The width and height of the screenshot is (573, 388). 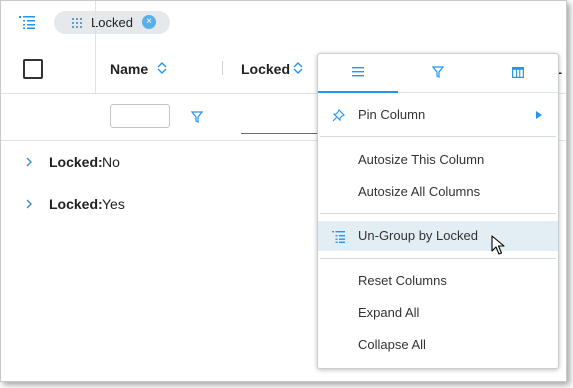 What do you see at coordinates (77, 23) in the screenshot?
I see `drag-grip-icon` at bounding box center [77, 23].